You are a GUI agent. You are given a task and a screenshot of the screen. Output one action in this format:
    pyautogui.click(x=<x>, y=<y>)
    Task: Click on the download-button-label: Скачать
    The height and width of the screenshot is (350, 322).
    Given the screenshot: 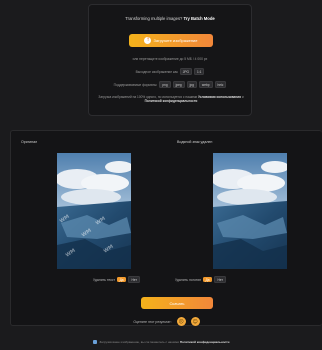 What is the action you would take?
    pyautogui.click(x=177, y=303)
    